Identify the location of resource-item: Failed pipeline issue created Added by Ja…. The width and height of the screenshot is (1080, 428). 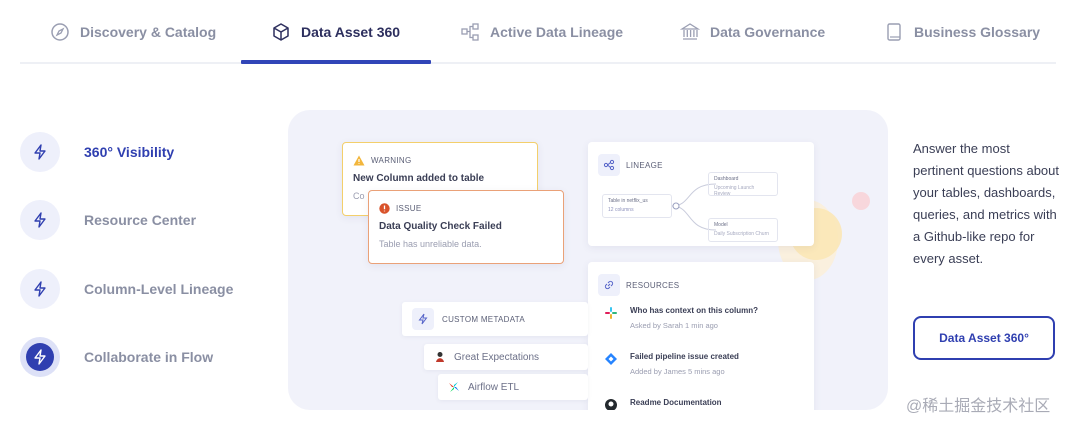
(671, 364).